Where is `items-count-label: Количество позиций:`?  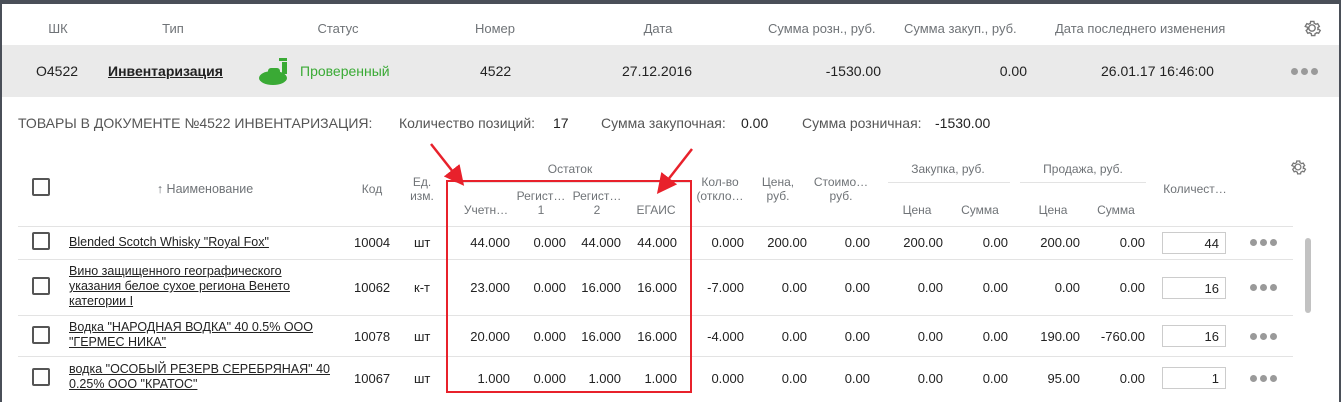 items-count-label: Количество позиций: is located at coordinates (467, 123).